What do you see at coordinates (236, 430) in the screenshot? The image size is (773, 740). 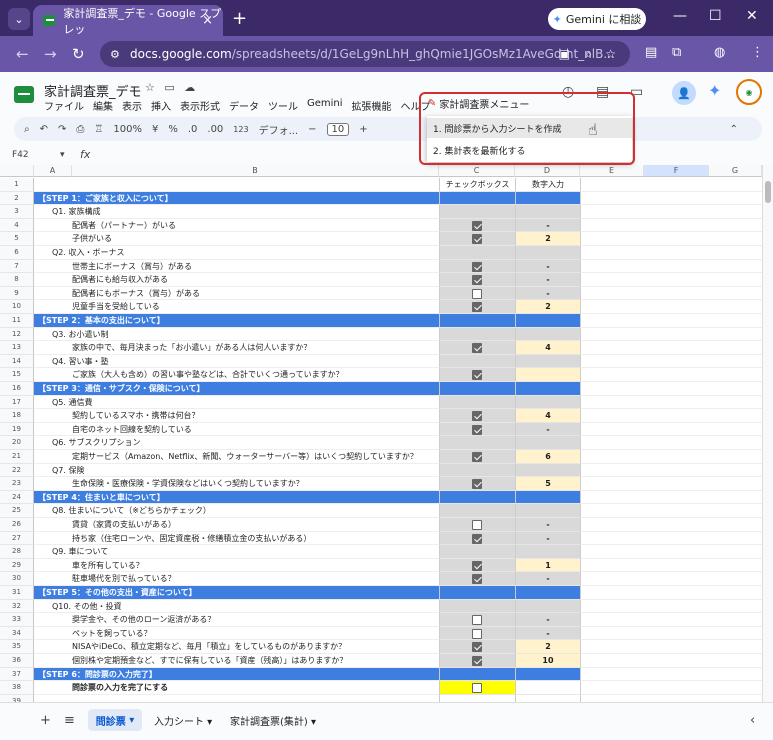 I see `cell-question: 自宅のネット回線を契約している` at bounding box center [236, 430].